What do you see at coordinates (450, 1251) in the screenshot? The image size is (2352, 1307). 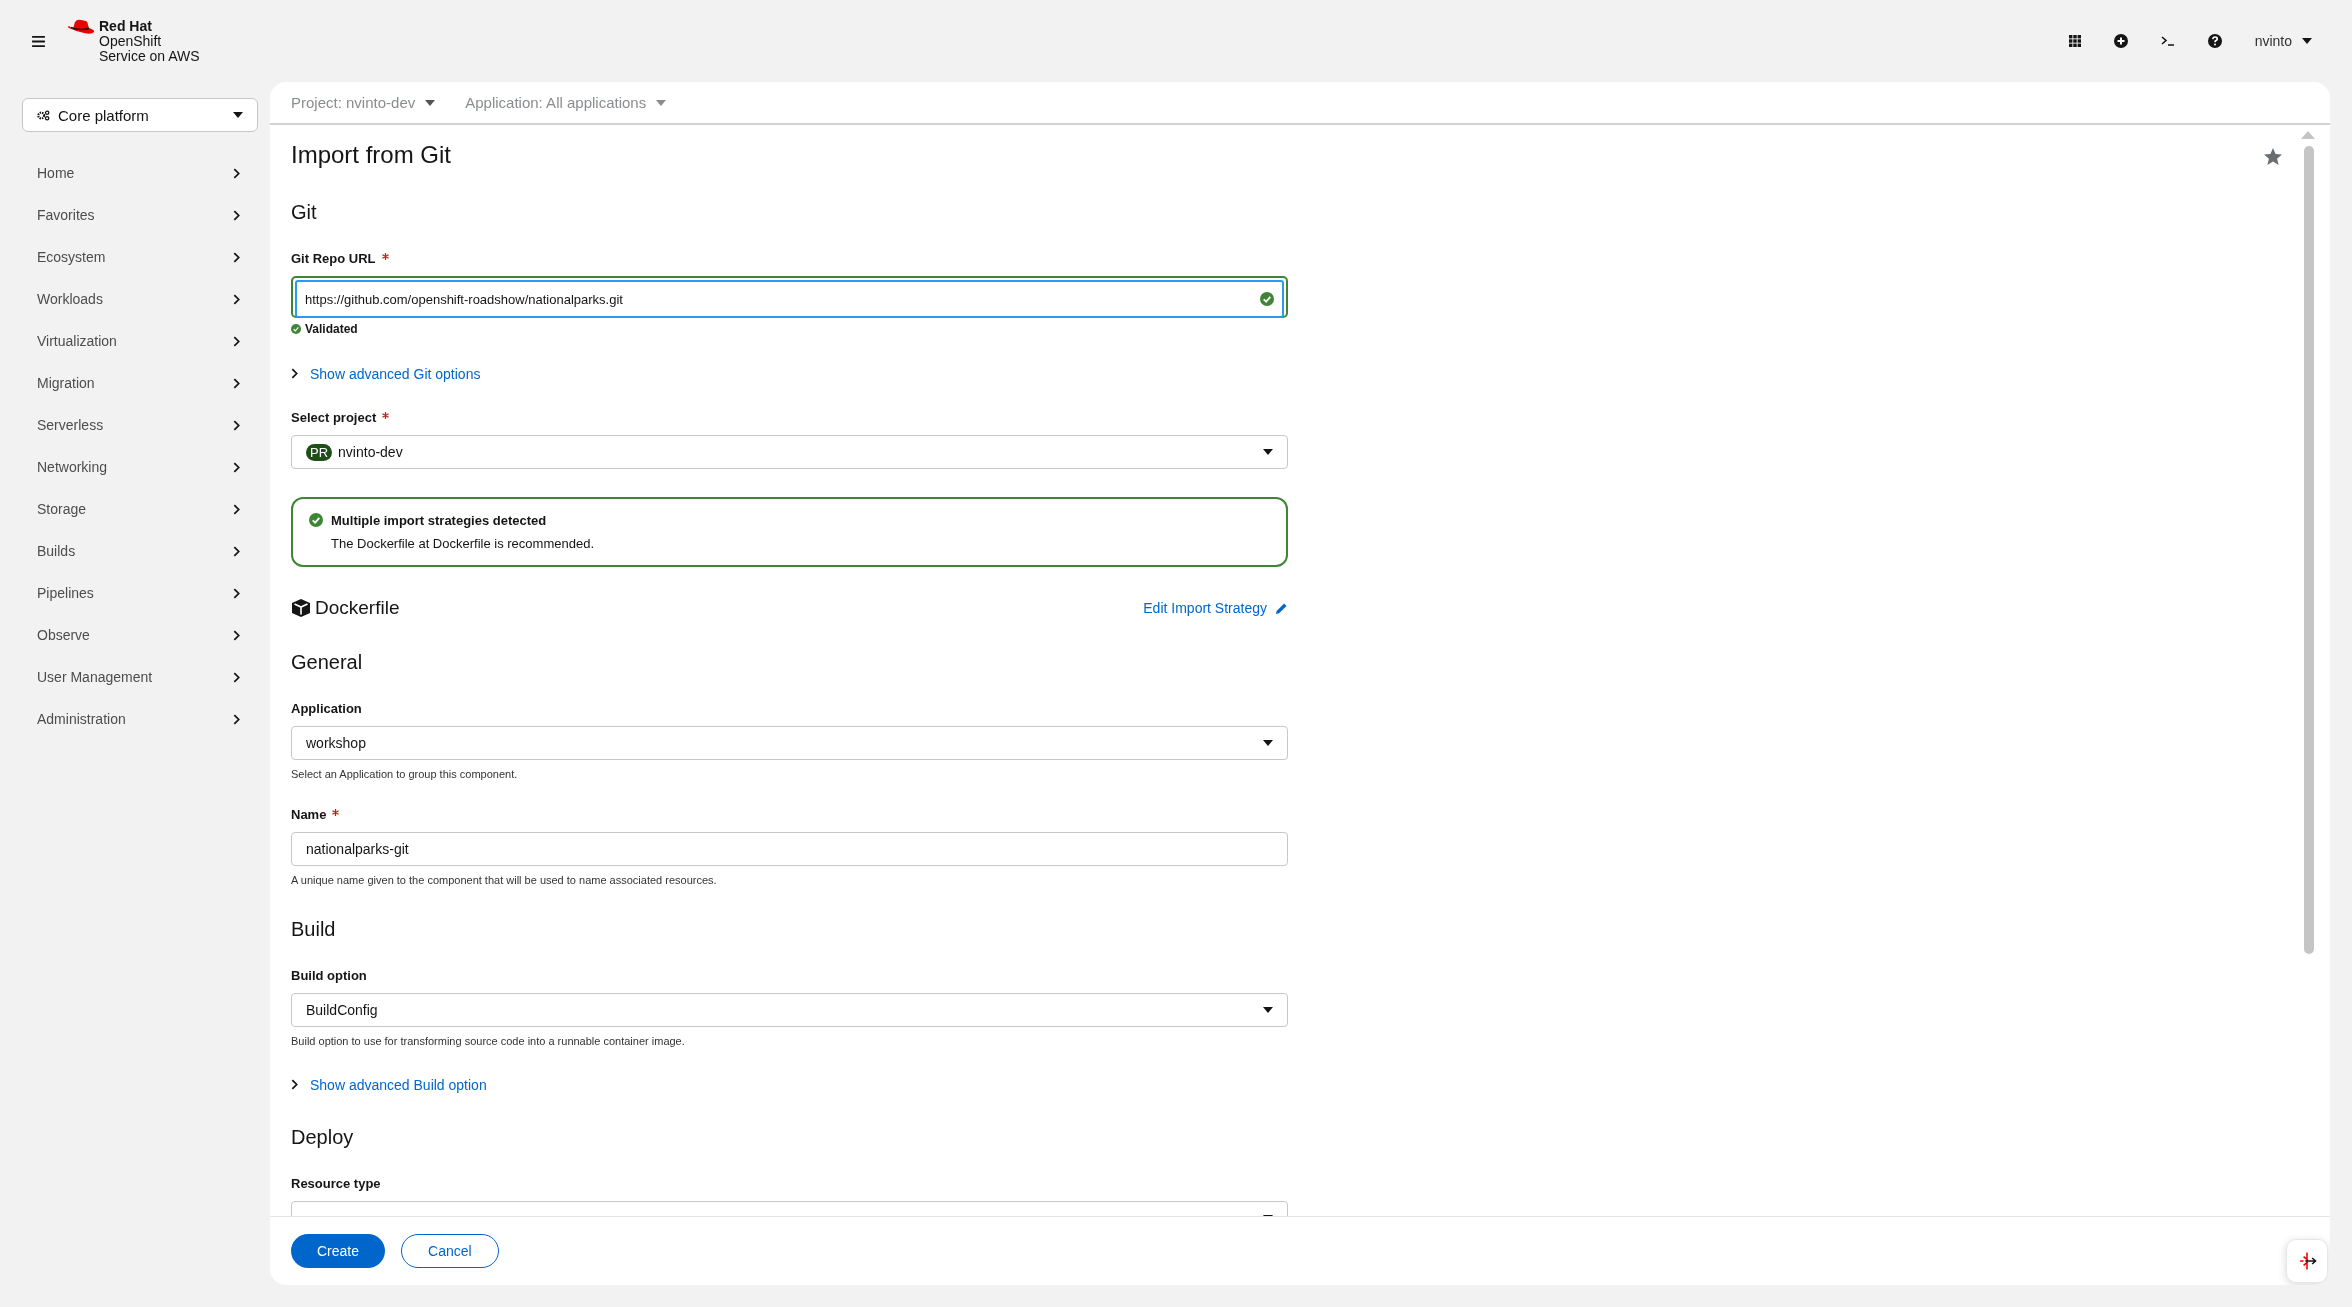 I see `cancel-button: Cancel` at bounding box center [450, 1251].